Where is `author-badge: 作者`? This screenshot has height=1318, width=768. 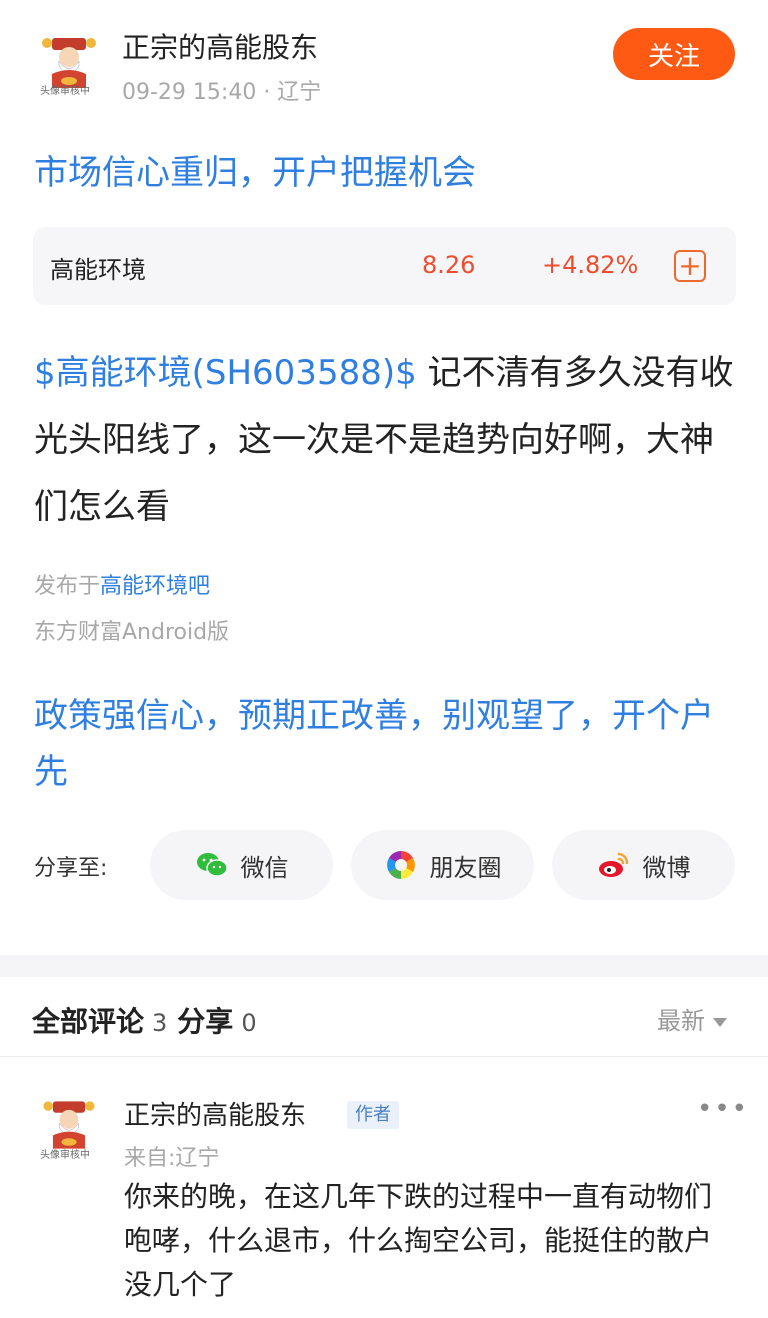 author-badge: 作者 is located at coordinates (373, 1115).